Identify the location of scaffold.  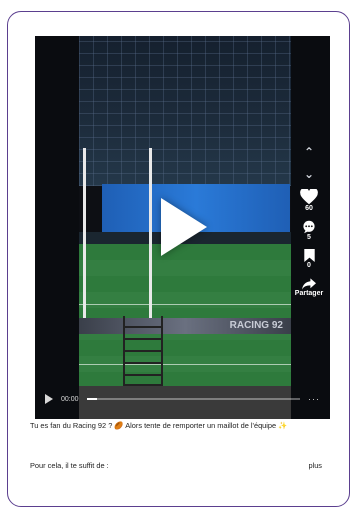
(143, 351).